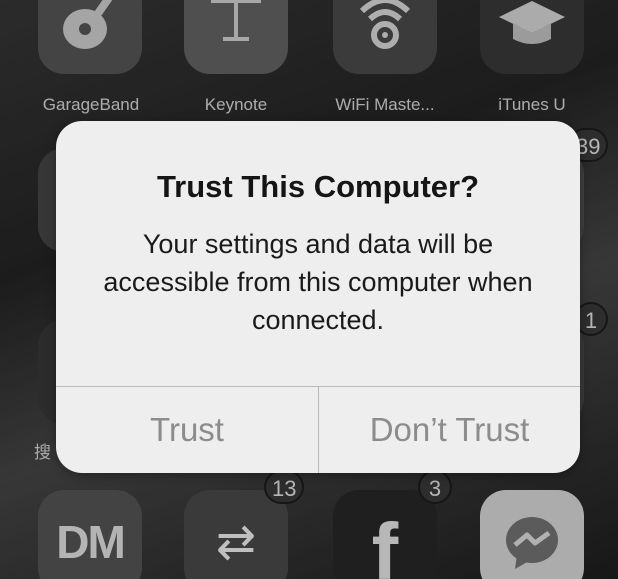  Describe the element at coordinates (187, 430) in the screenshot. I see `trust-button: Trust` at that location.